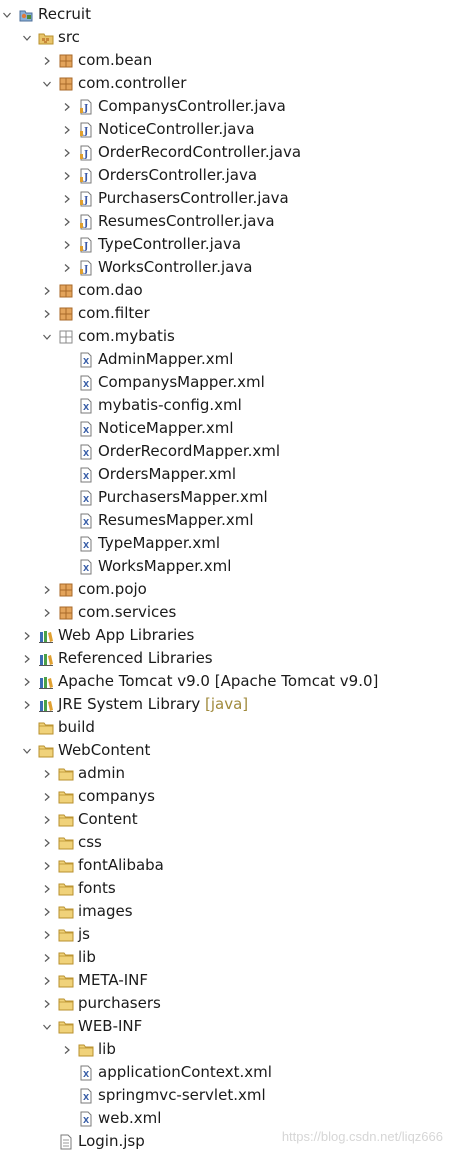 The image size is (453, 1153). What do you see at coordinates (226, 451) in the screenshot?
I see `tree-node-orderrecordmapper-xml: X OrderRecordMapper.xml` at bounding box center [226, 451].